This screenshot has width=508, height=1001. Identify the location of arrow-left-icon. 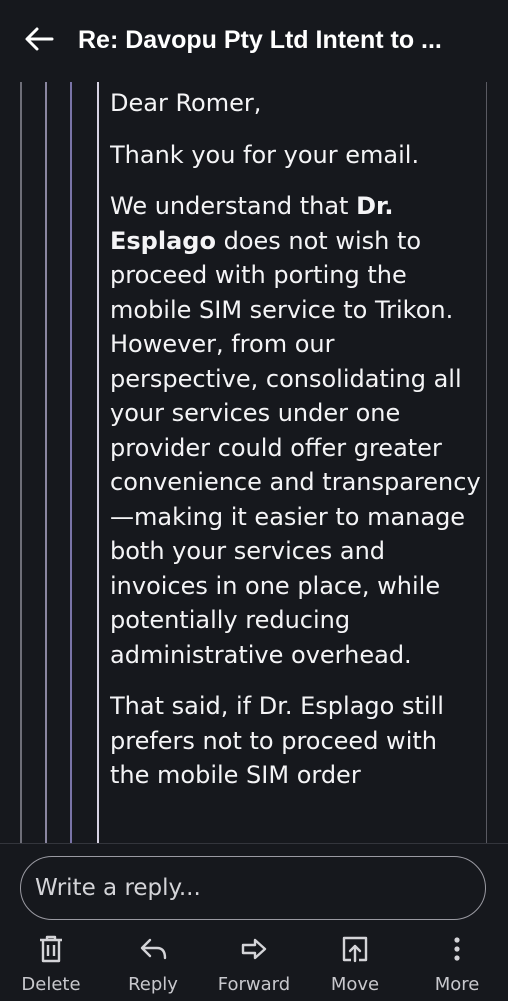
(39, 39).